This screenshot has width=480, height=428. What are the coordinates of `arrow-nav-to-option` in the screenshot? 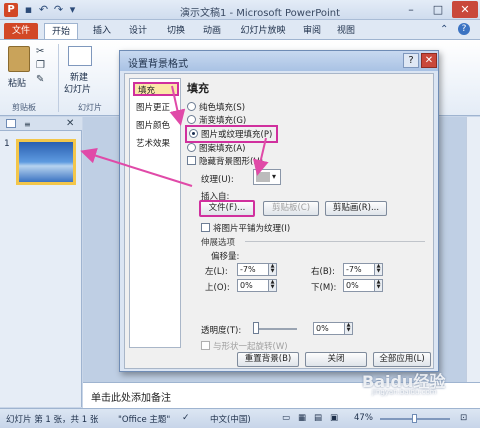 It's located at (177, 105).